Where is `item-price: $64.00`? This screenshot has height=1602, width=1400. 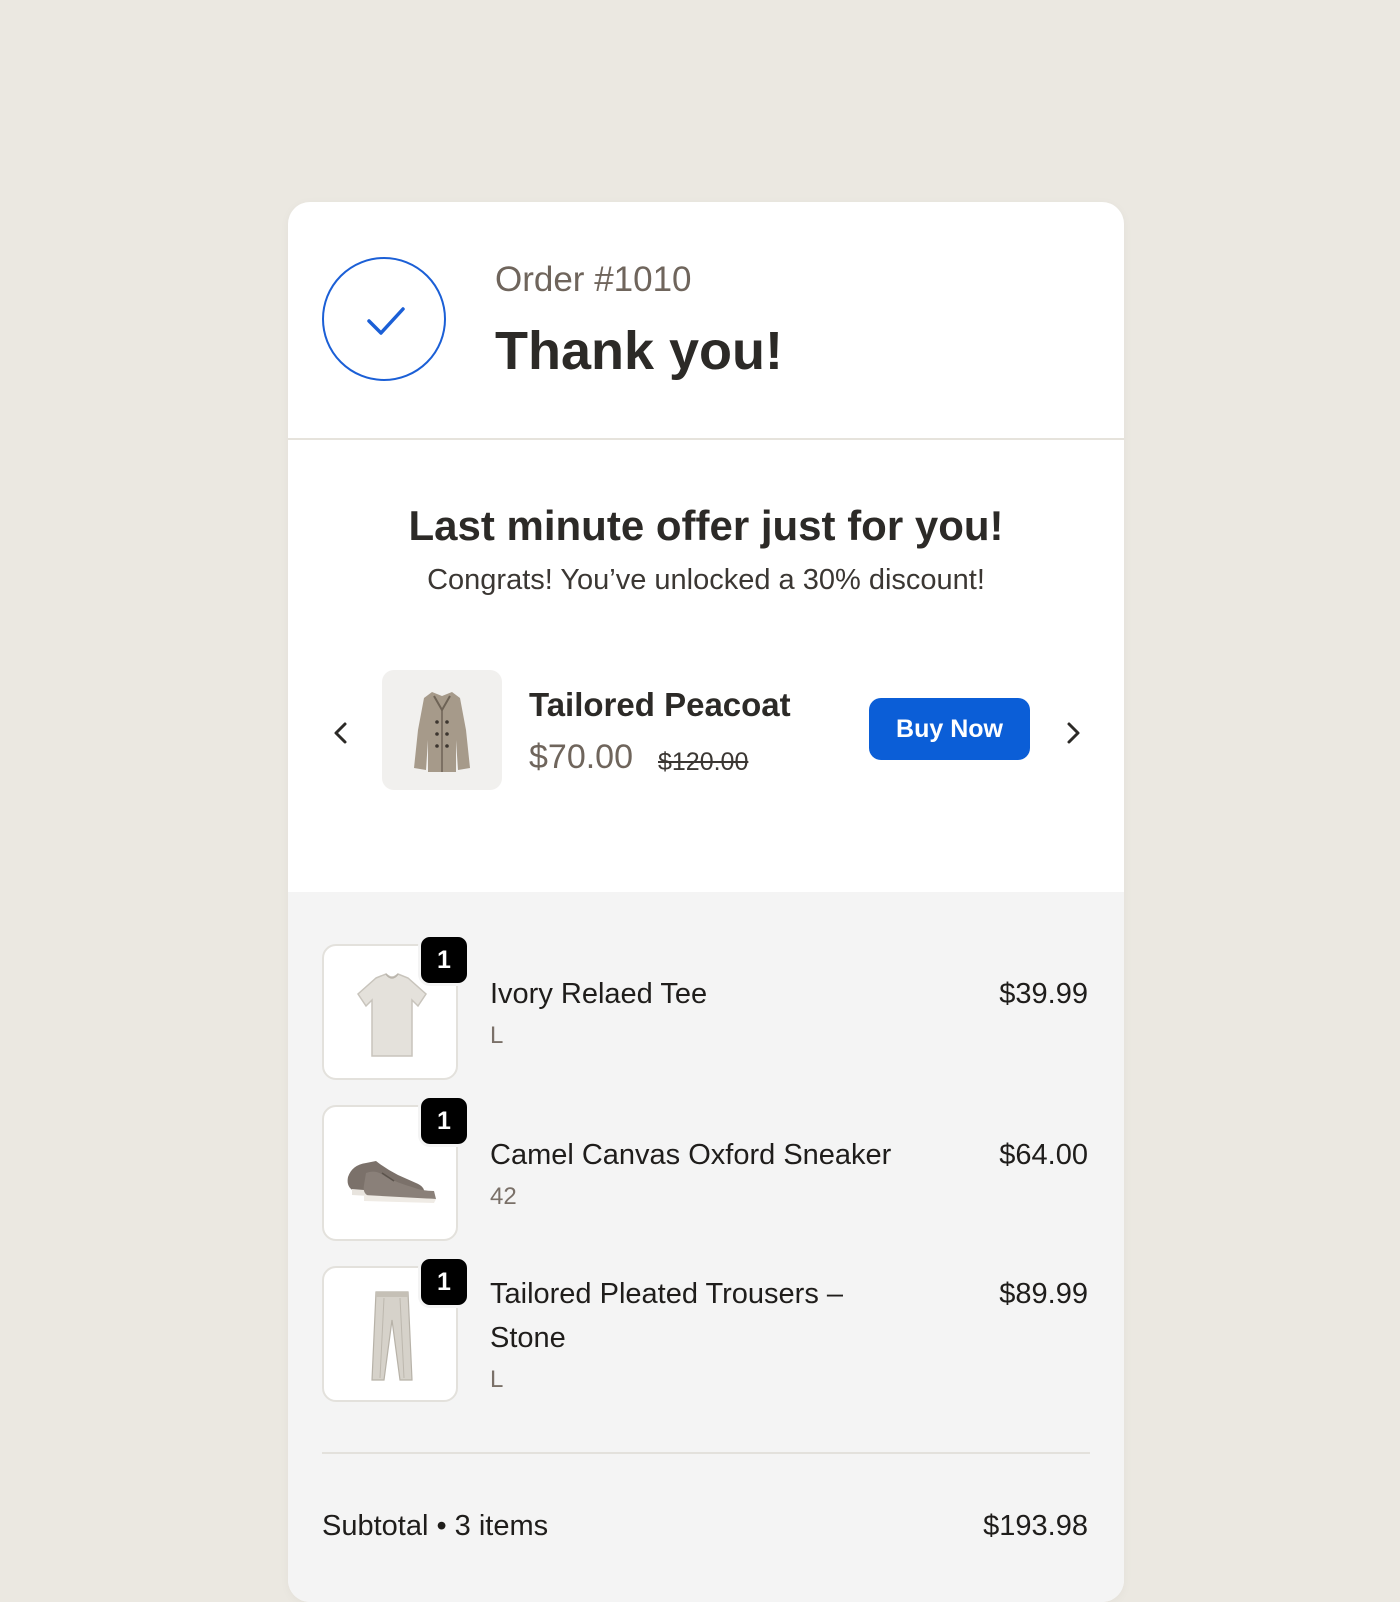
item-price: $64.00 is located at coordinates (1043, 1155).